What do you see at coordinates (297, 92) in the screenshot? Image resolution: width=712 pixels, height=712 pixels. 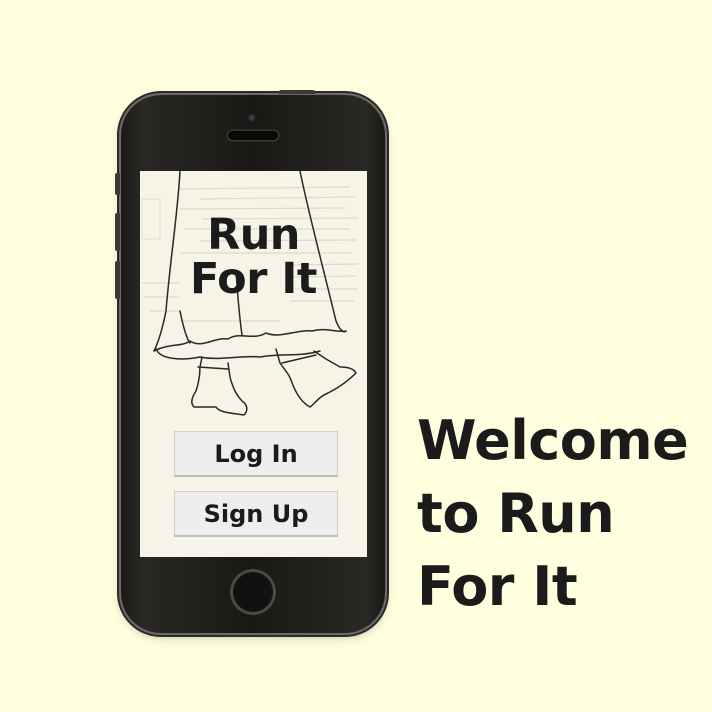 I see `power-button` at bounding box center [297, 92].